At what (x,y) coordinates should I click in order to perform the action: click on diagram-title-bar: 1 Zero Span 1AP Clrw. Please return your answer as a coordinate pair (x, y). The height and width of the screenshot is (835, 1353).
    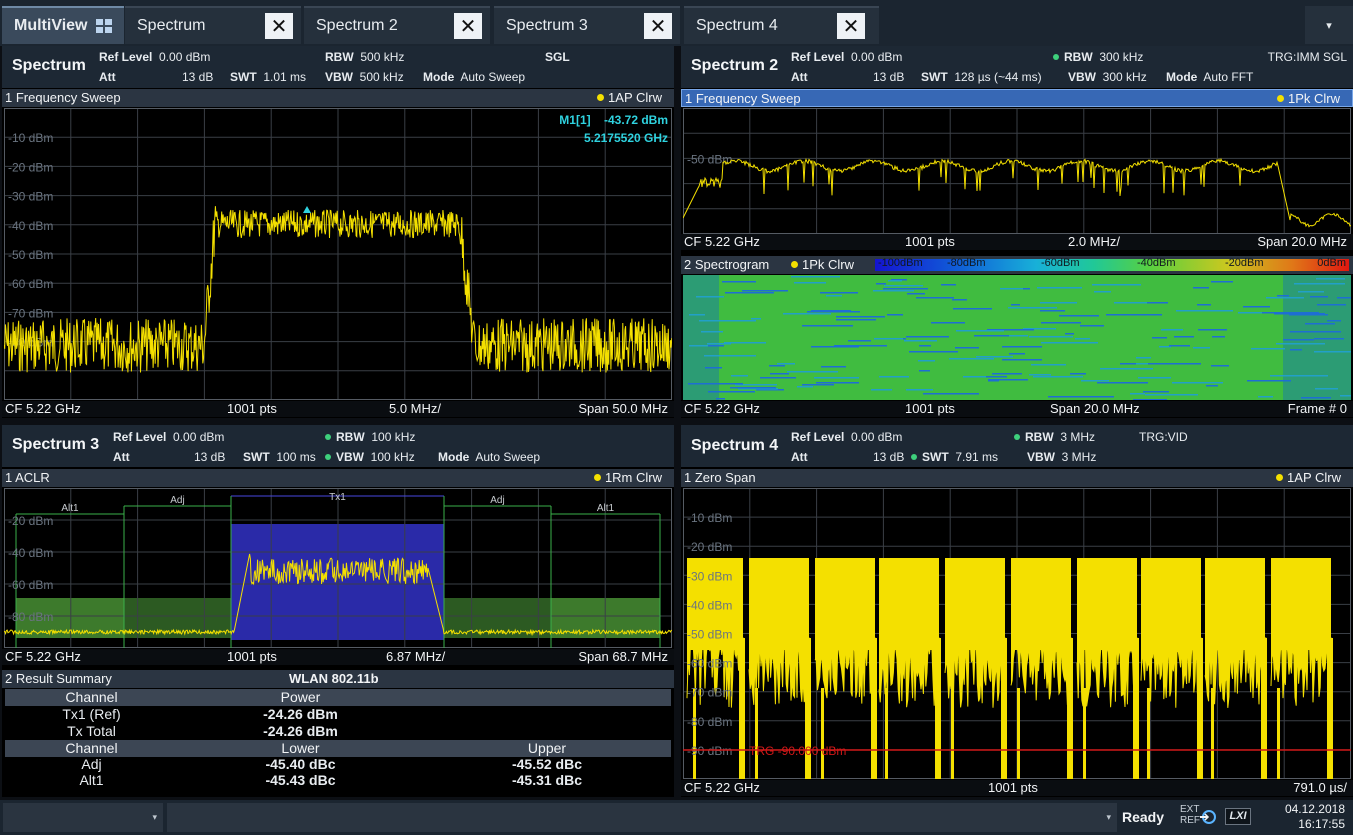
    Looking at the image, I should click on (1017, 478).